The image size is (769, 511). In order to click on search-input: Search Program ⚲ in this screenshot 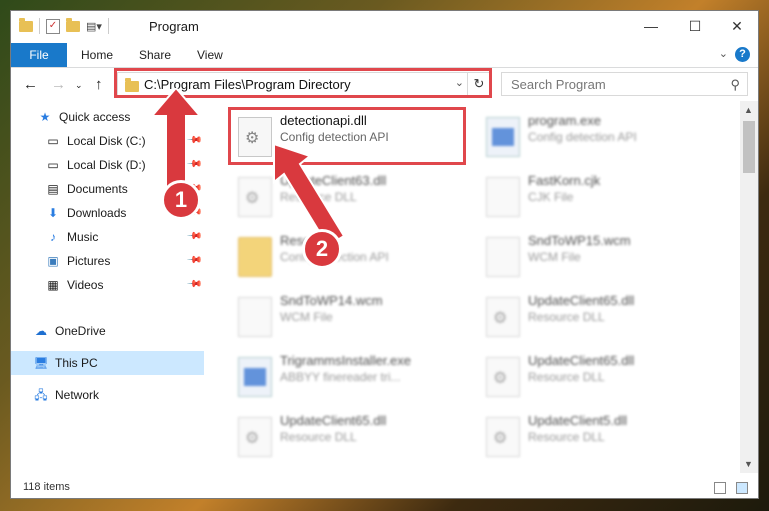, I will do `click(624, 84)`.